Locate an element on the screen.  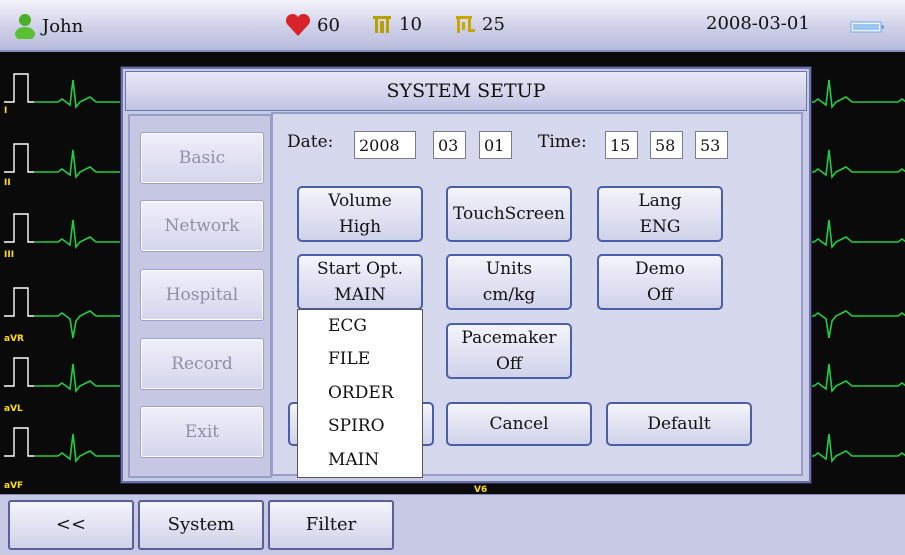
respiration-icon is located at coordinates (382, 24).